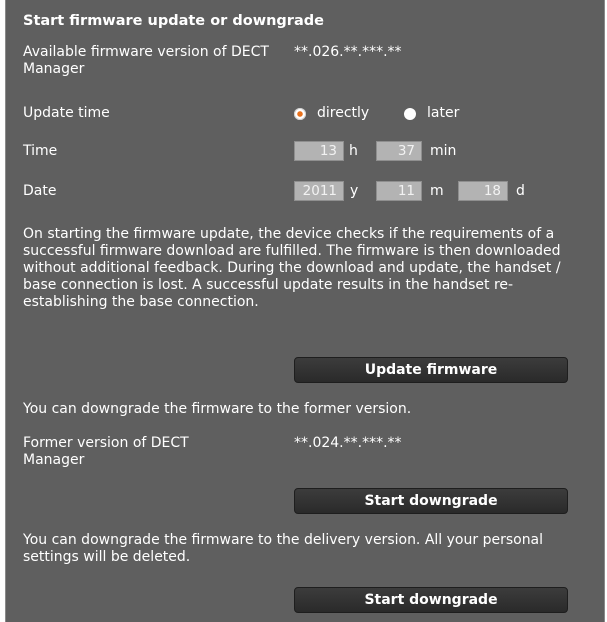 Image resolution: width=607 pixels, height=622 pixels. What do you see at coordinates (443, 151) in the screenshot?
I see `minutes-unit: min` at bounding box center [443, 151].